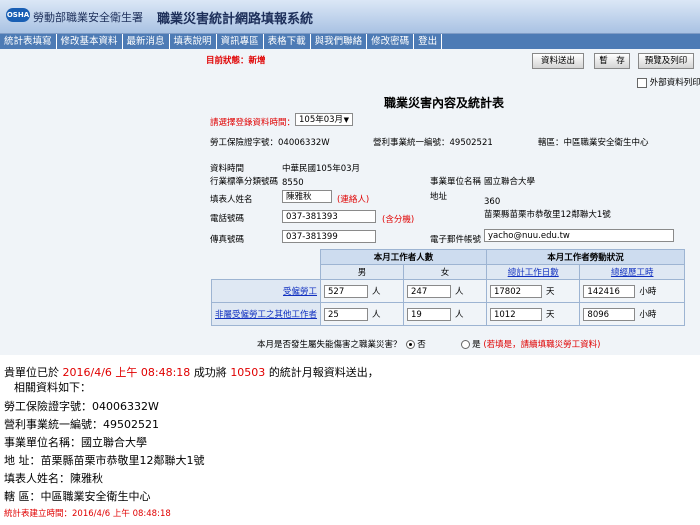 The image size is (700, 525). I want to click on nav-logout: 登出, so click(428, 41).